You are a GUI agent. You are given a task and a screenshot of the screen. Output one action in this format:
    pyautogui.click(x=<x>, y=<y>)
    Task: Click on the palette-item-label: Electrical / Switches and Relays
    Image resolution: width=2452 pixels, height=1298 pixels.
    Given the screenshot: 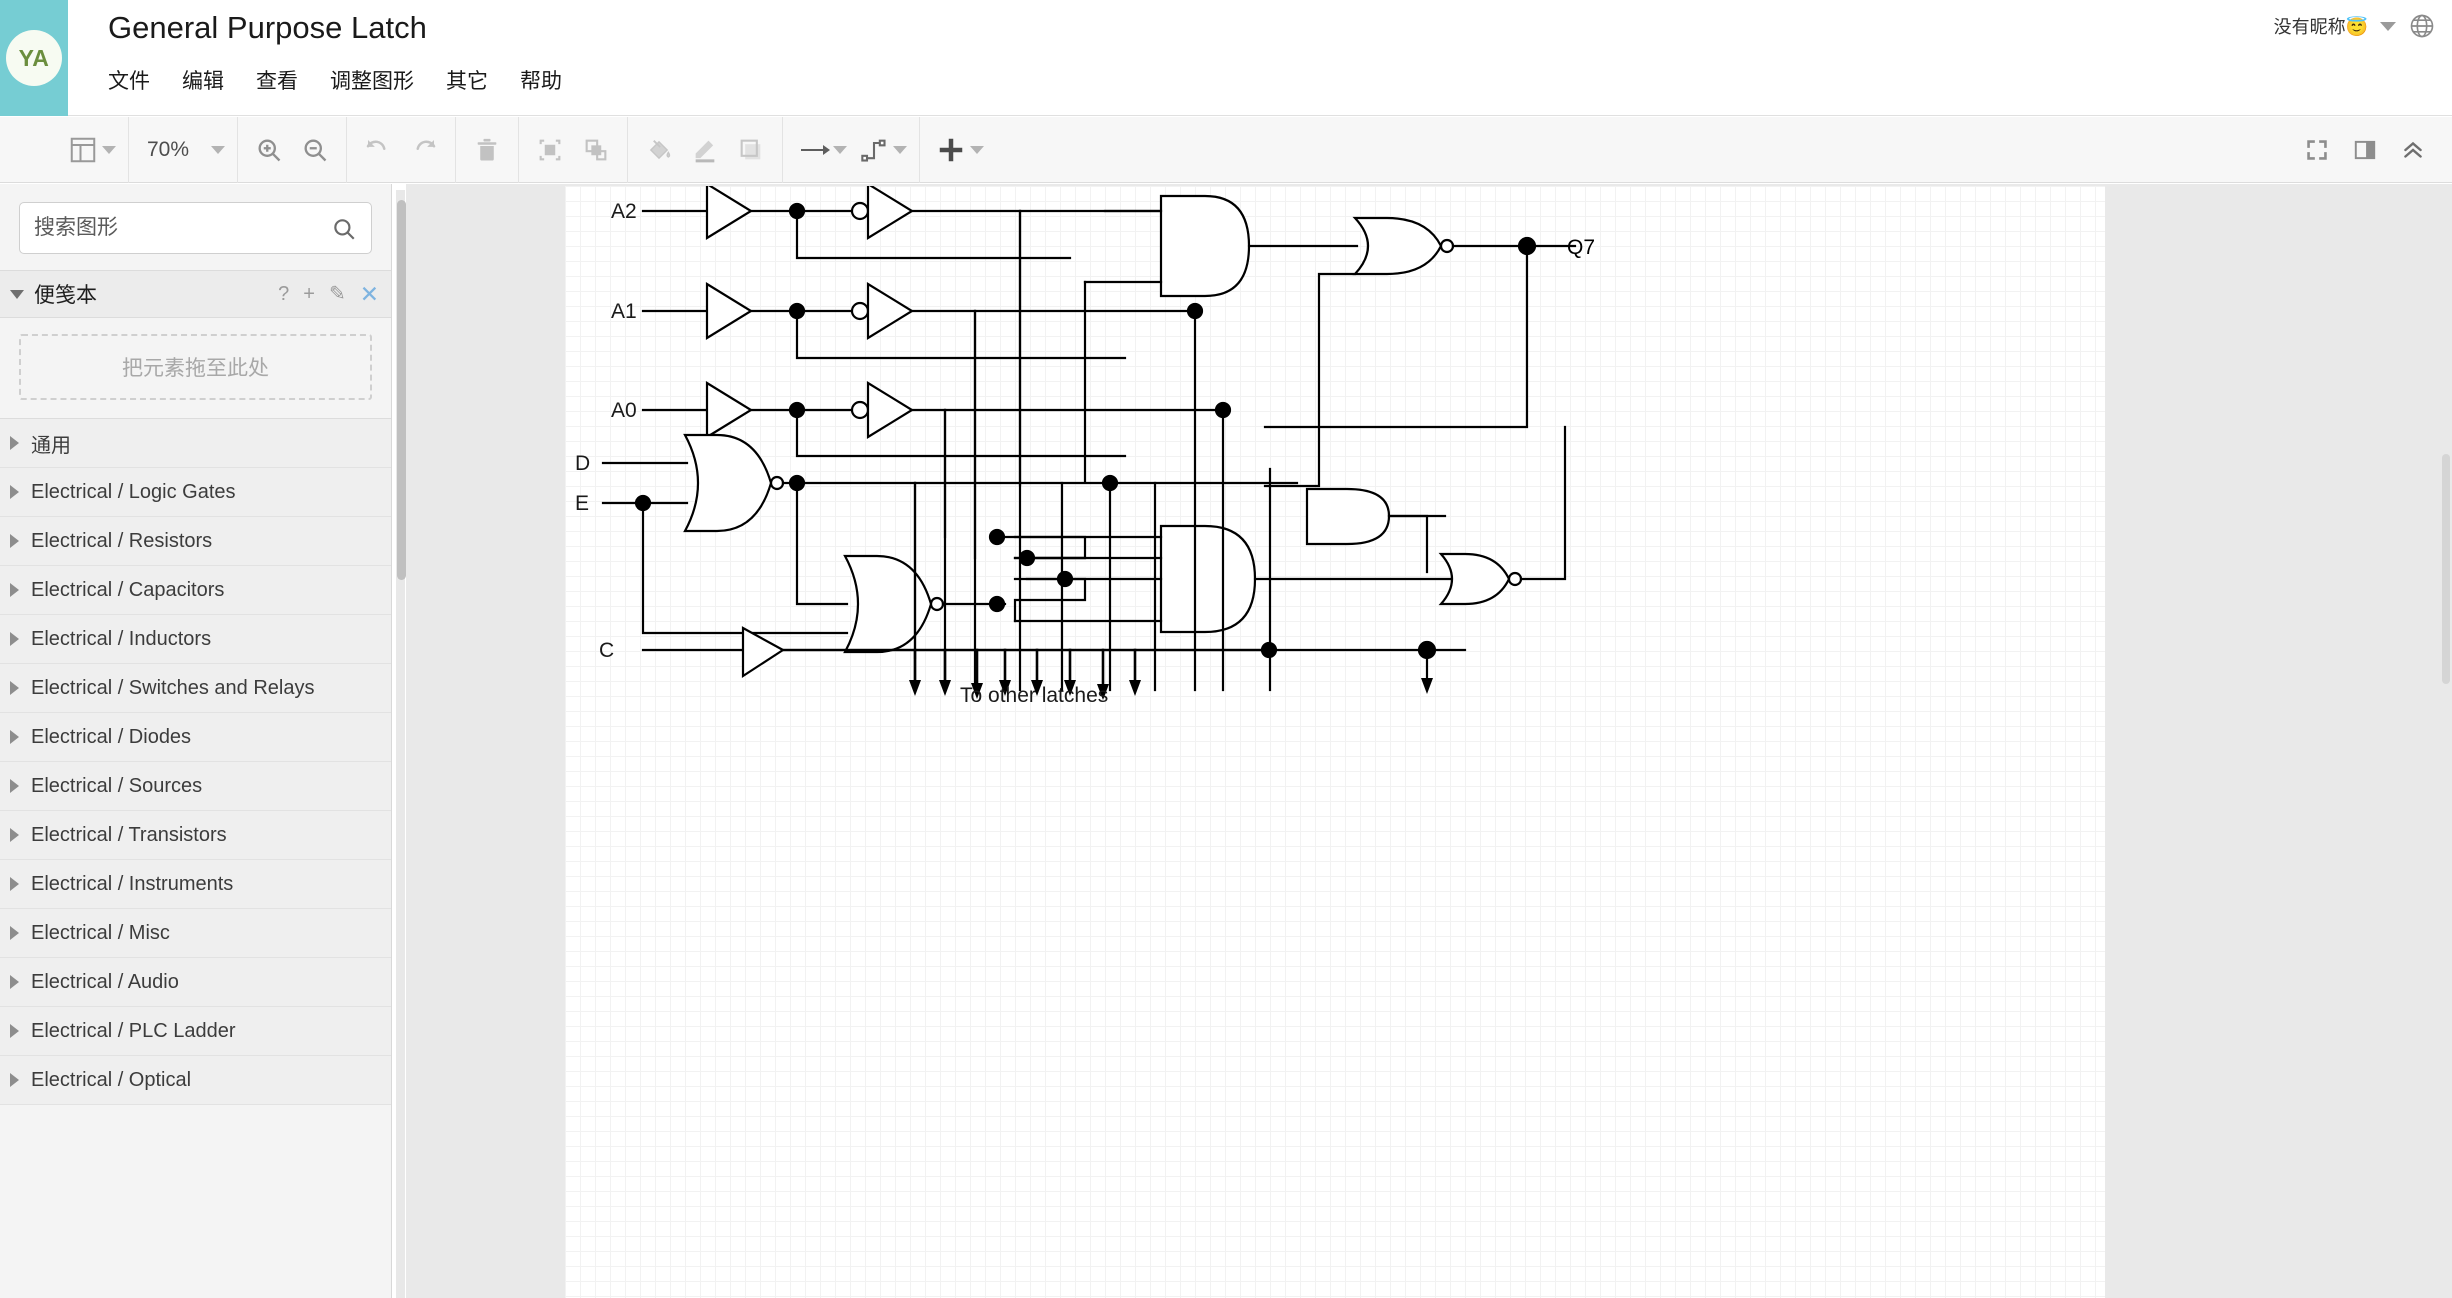 What is the action you would take?
    pyautogui.click(x=173, y=687)
    